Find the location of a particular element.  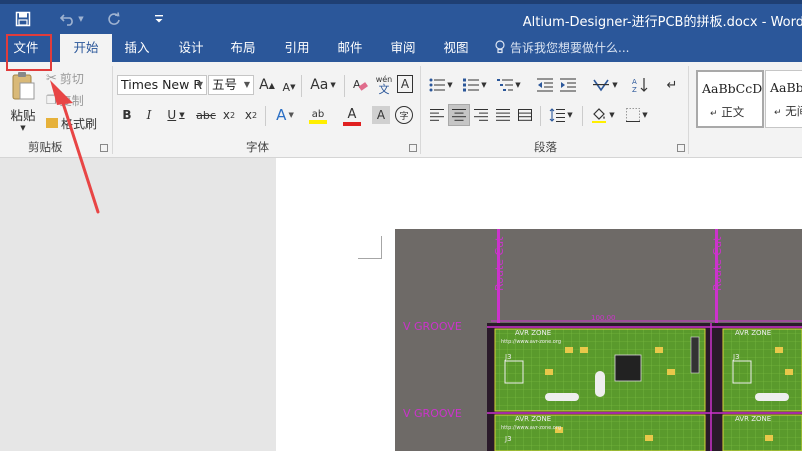

undo-button: ▼ is located at coordinates (72, 19).